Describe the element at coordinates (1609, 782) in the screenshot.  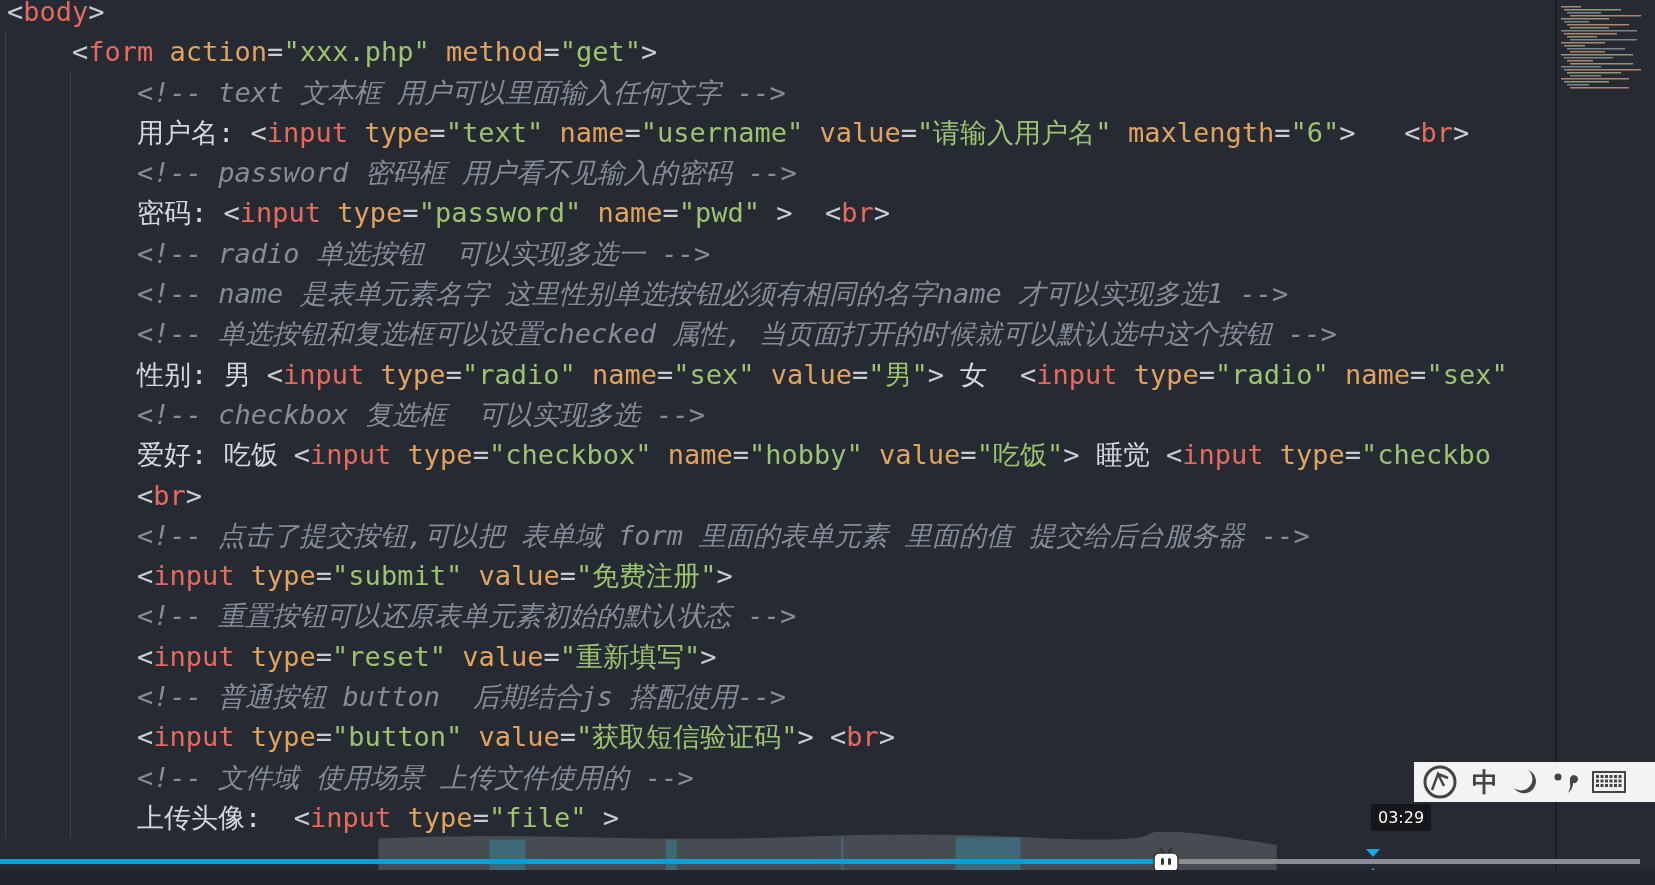
I see `keyboard-icon` at that location.